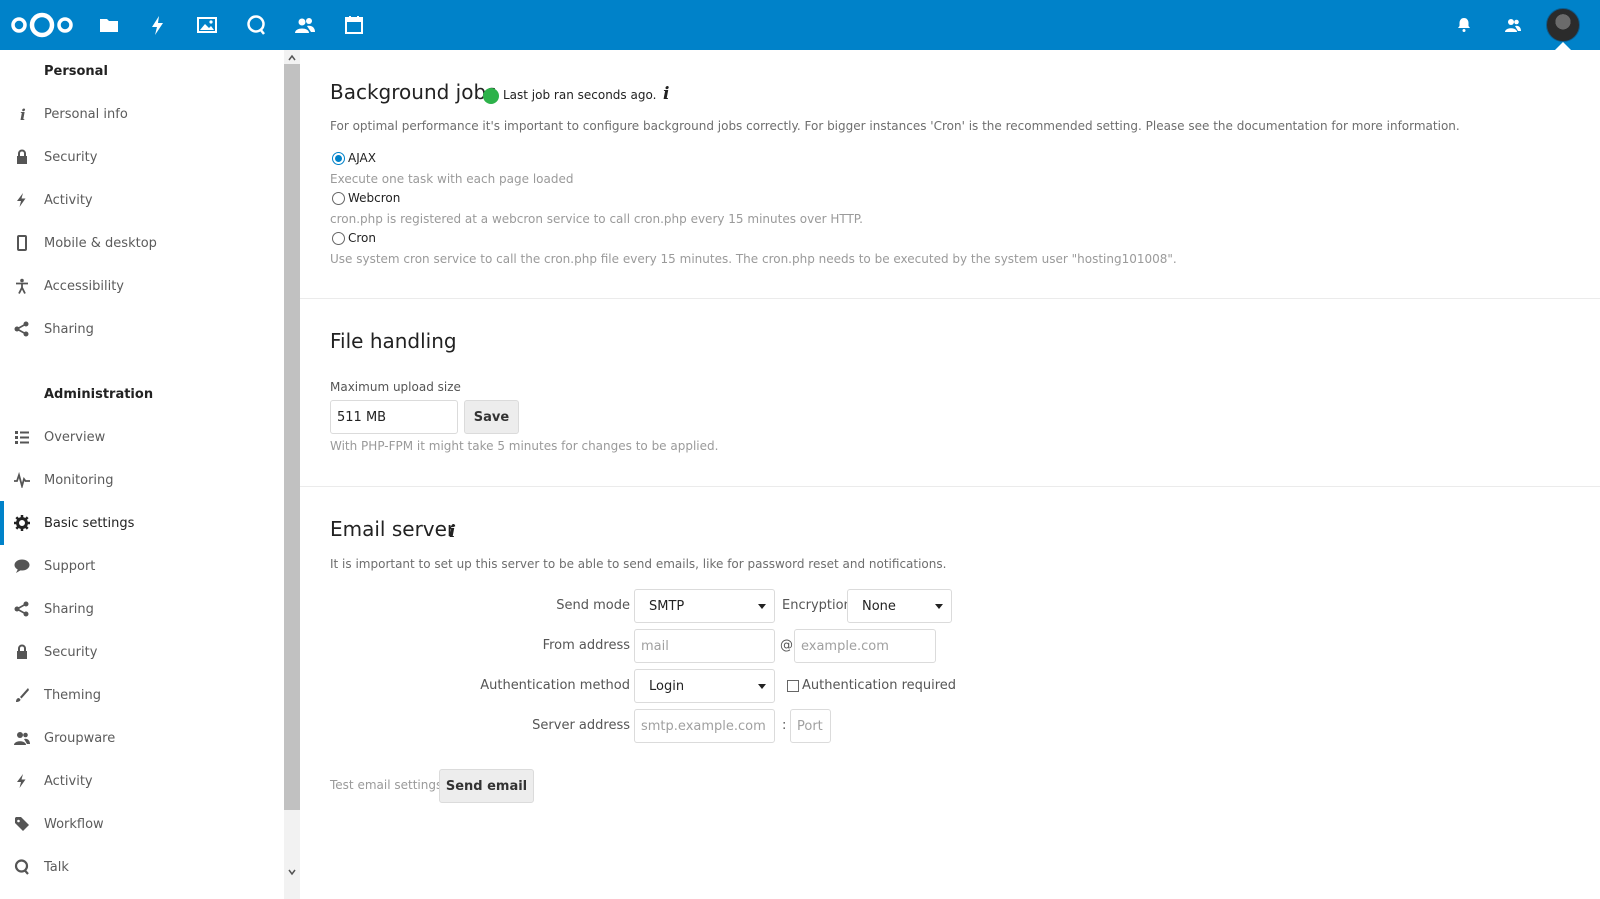  What do you see at coordinates (80, 738) in the screenshot?
I see `sidebar-item-label: Groupware` at bounding box center [80, 738].